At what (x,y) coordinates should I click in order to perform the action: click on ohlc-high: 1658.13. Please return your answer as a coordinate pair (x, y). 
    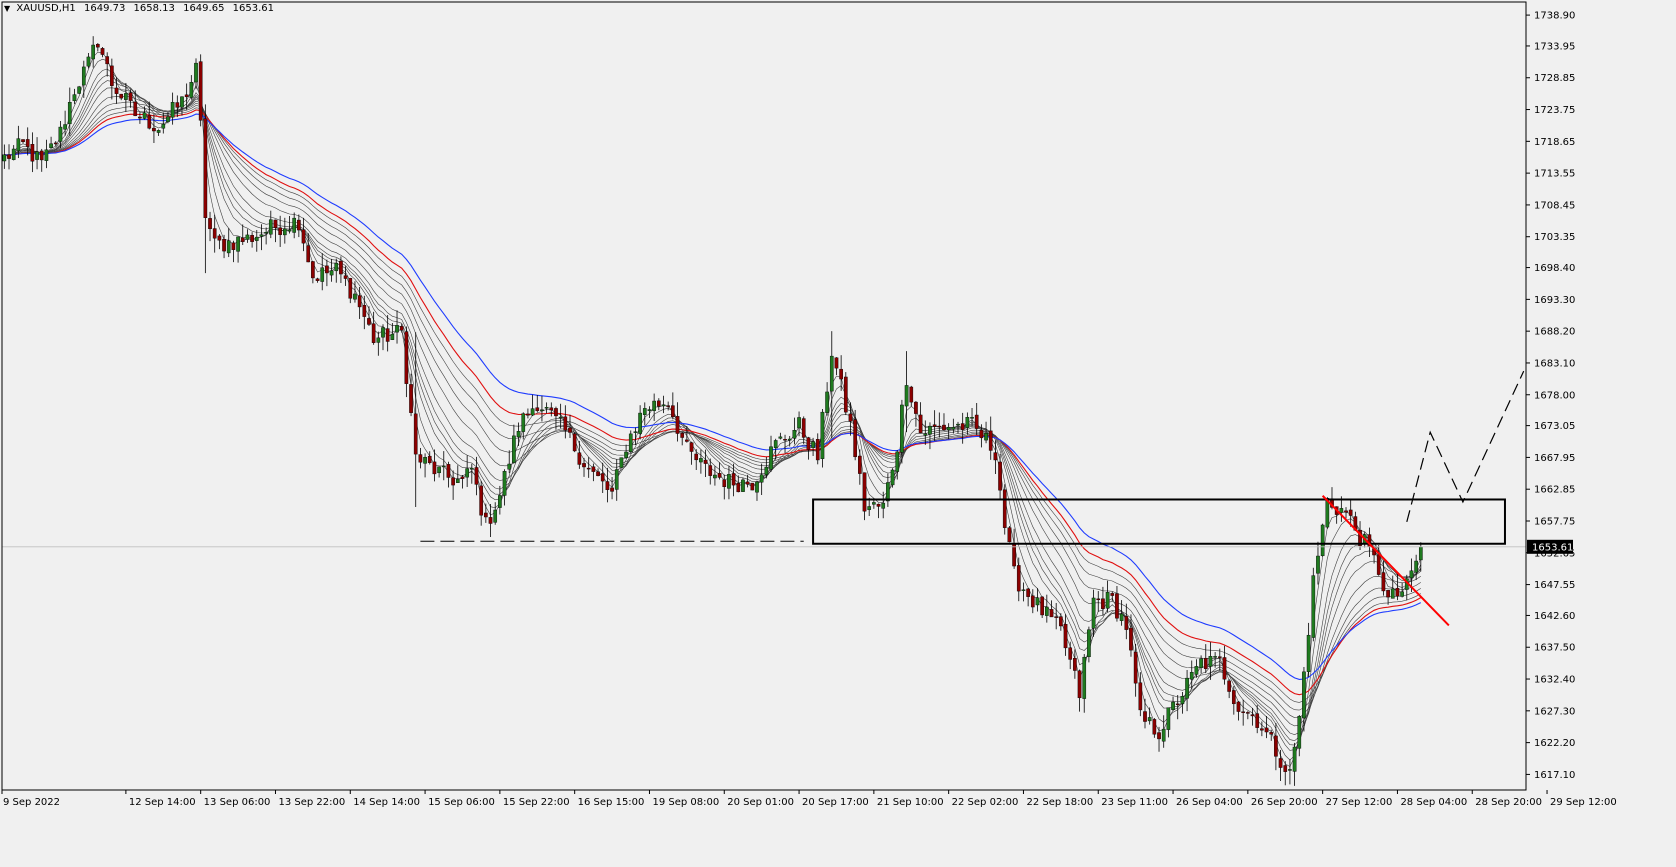
    Looking at the image, I should click on (154, 8).